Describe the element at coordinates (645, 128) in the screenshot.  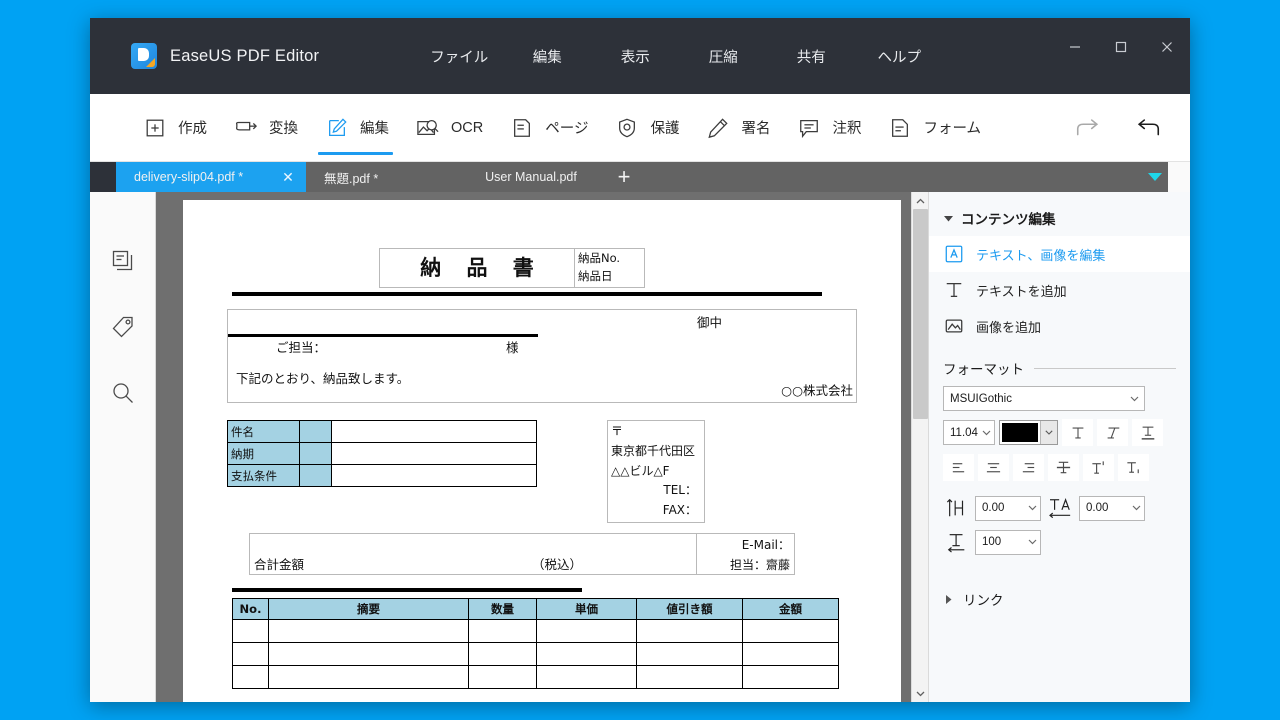
I see `ribbon-tool-protect: 保護` at that location.